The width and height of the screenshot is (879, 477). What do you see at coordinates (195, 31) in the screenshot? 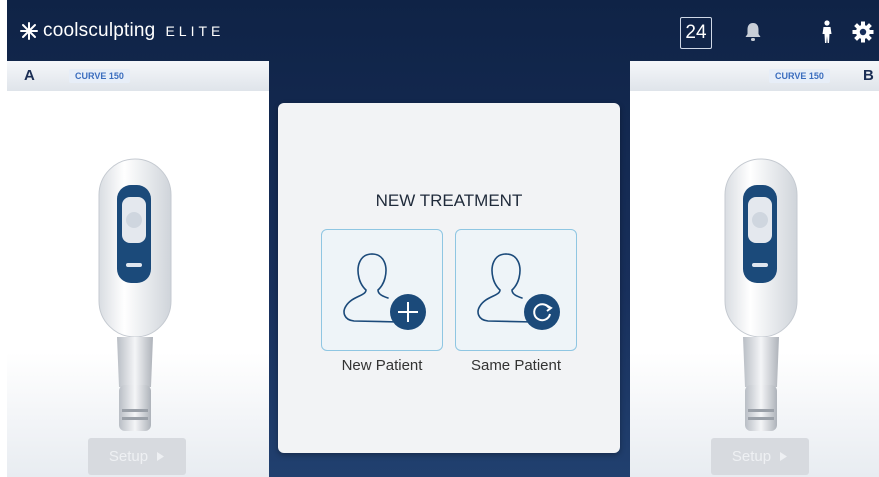
I see `brand-suffix: ELITE` at bounding box center [195, 31].